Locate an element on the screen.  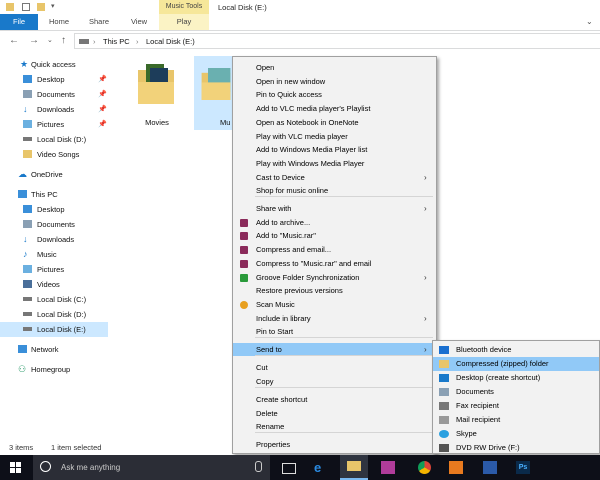
context-menu-item-include-in-library: Include in library › is located at coordinates (334, 318).